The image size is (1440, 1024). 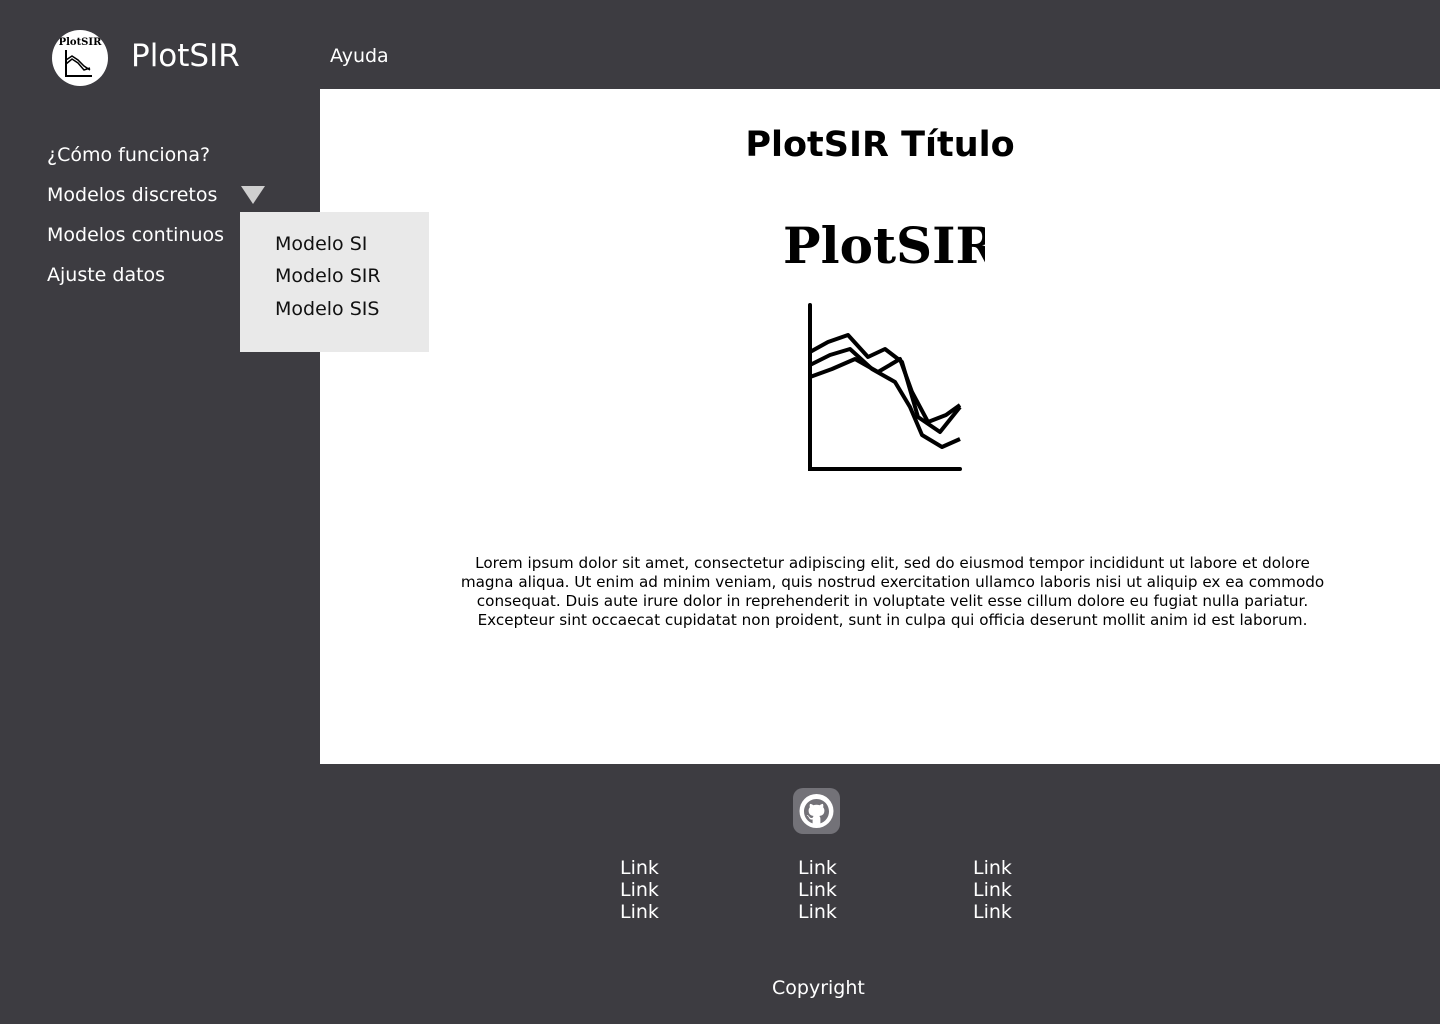 I want to click on dropdown-item-modelo-sir: Modelo SIR, so click(x=328, y=276).